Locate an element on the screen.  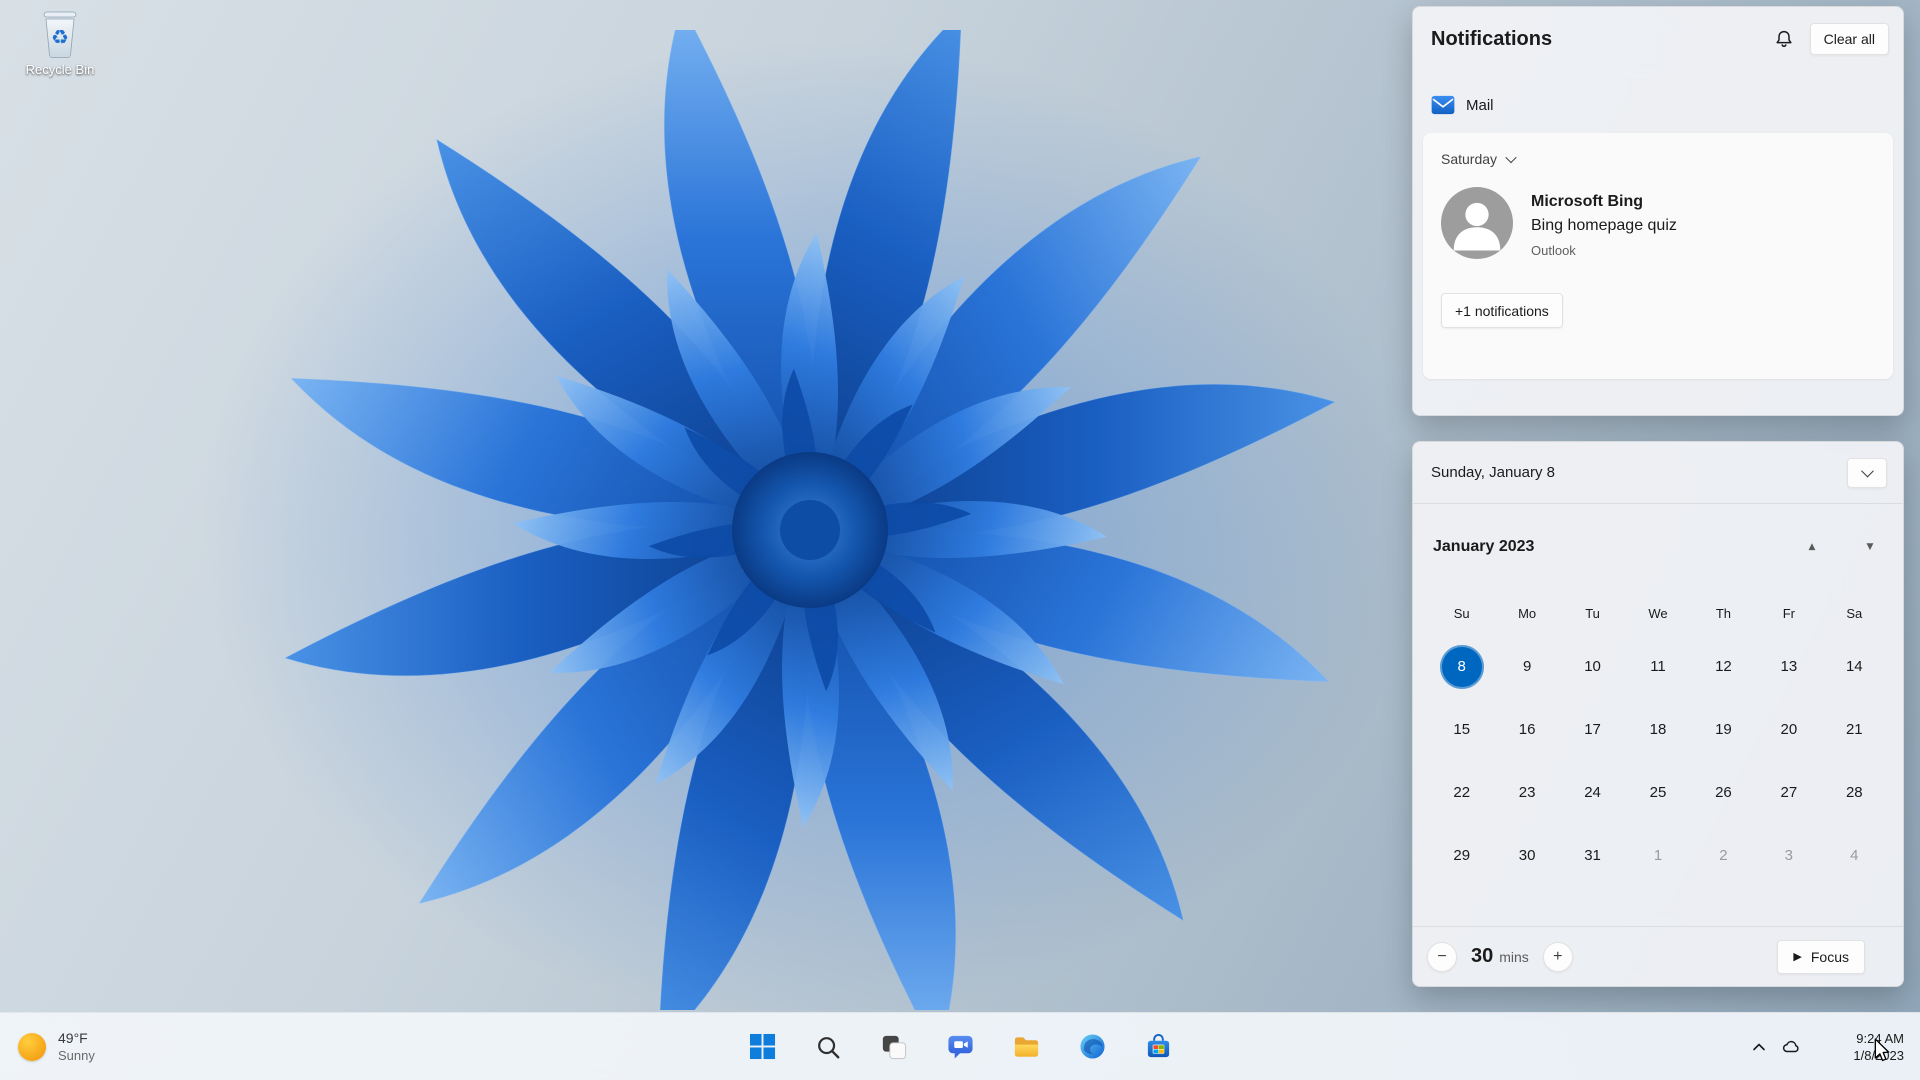
calendar-day: 26 is located at coordinates (1723, 793).